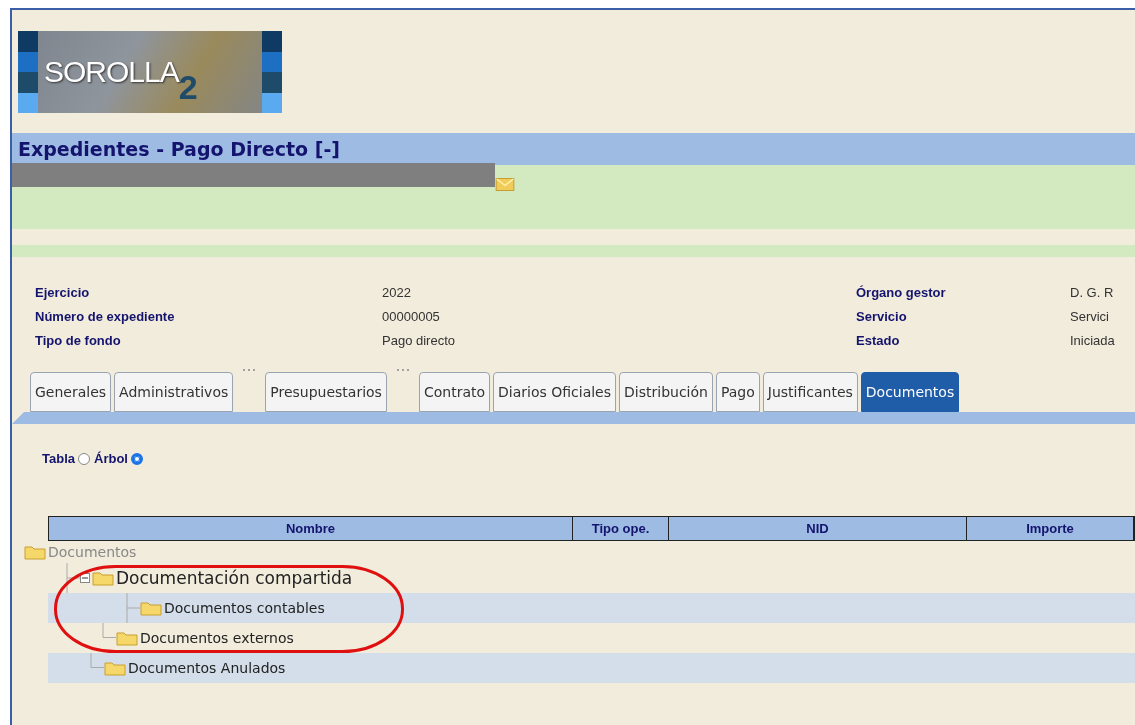 This screenshot has width=1135, height=725. I want to click on tab: Documentos, so click(910, 392).